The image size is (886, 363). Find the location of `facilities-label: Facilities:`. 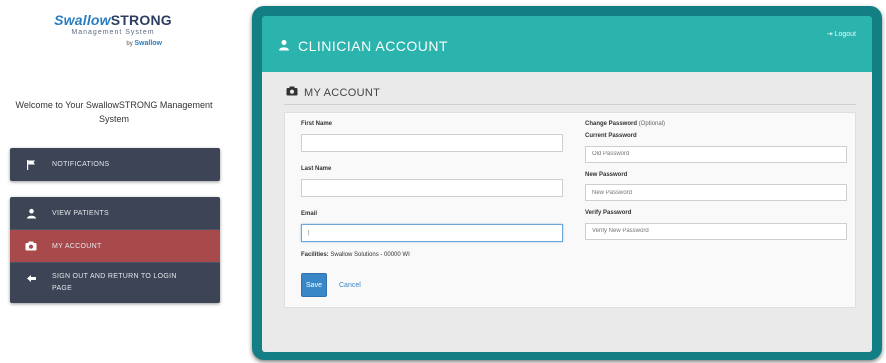

facilities-label: Facilities: is located at coordinates (315, 255).